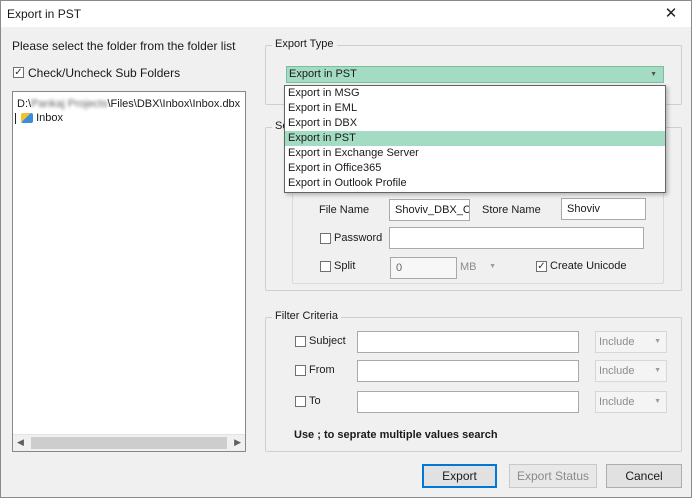  What do you see at coordinates (541, 266) in the screenshot?
I see `unicode-checkbox: ✓` at bounding box center [541, 266].